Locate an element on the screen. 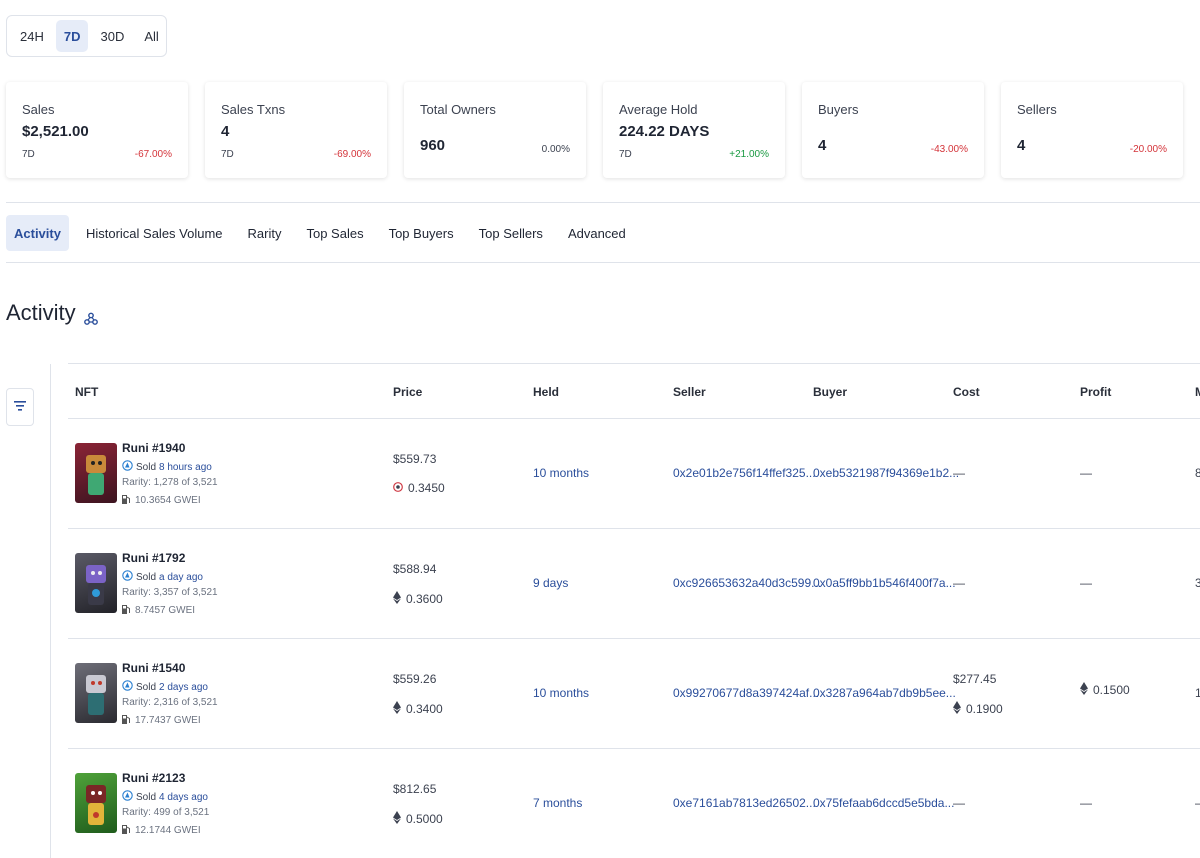  nft-name: Runi #2123 is located at coordinates (153, 778).